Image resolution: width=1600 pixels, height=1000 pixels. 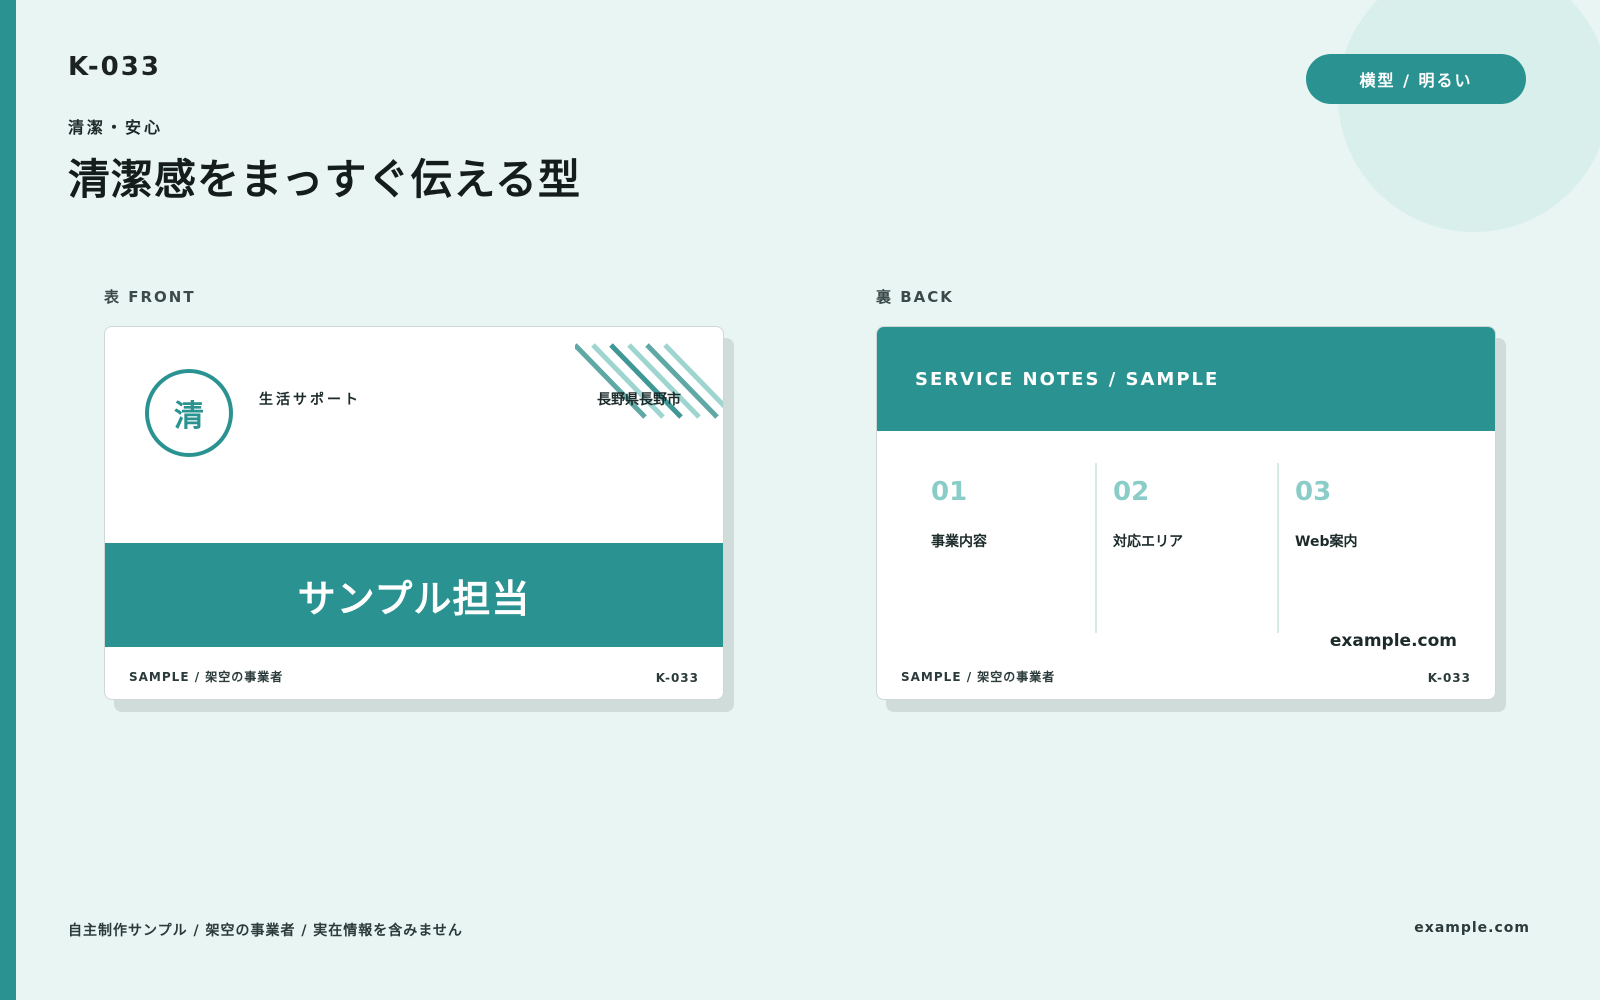 What do you see at coordinates (639, 400) in the screenshot?
I see `location: 長野県長野市` at bounding box center [639, 400].